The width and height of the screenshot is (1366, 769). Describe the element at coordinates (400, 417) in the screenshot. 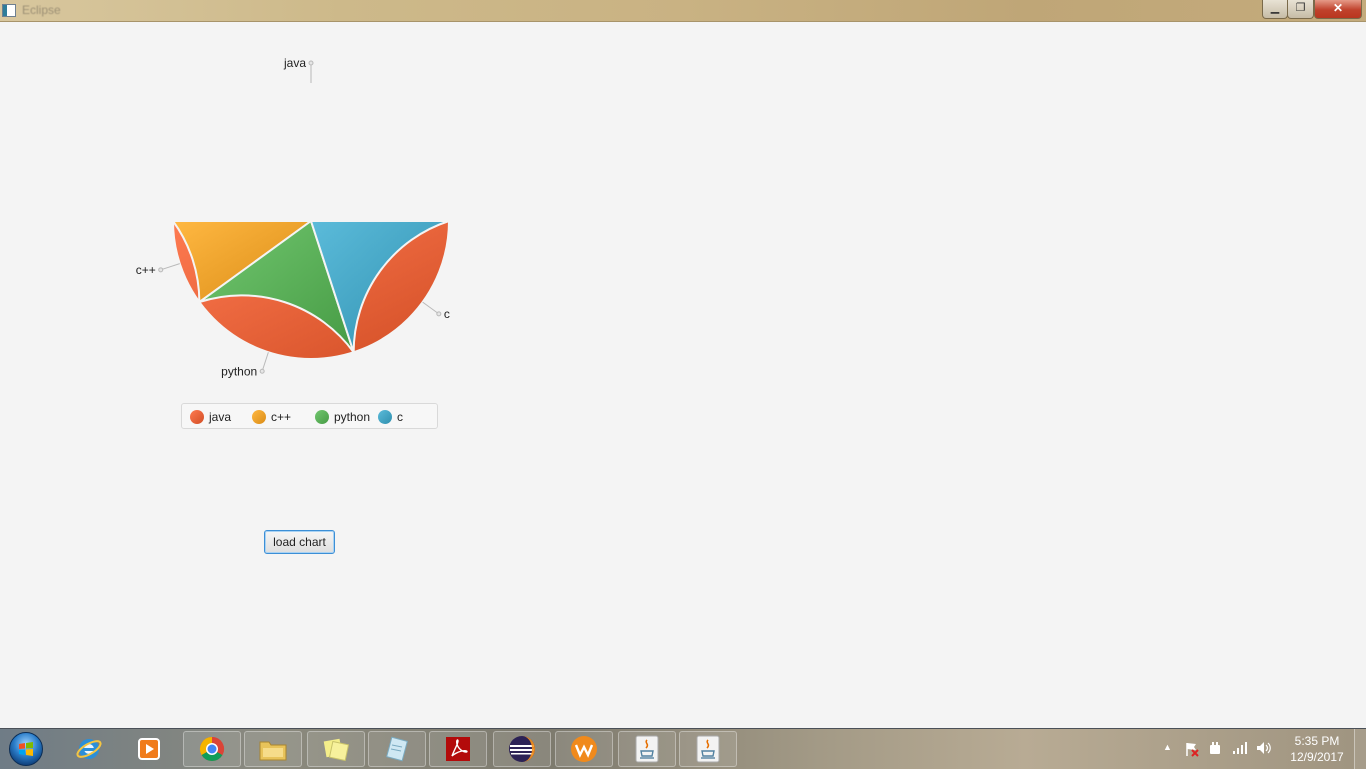

I see `legend-label: c` at that location.